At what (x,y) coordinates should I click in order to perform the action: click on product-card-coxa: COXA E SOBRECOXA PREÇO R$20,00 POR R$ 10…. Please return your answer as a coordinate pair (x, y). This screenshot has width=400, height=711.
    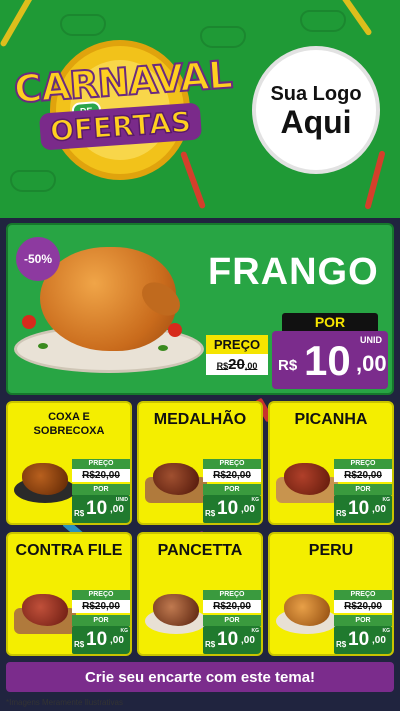
    Looking at the image, I should click on (69, 463).